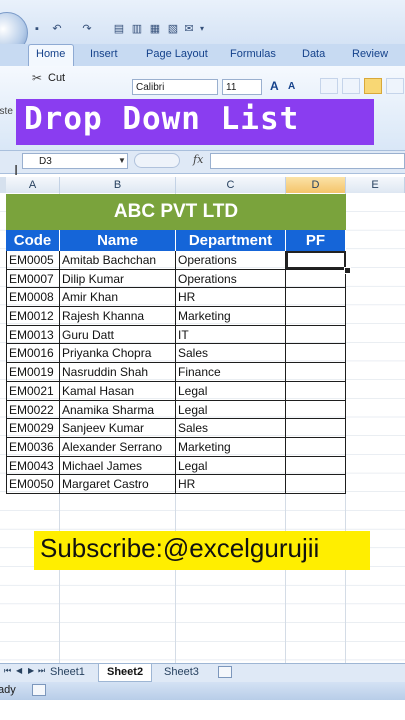 The image size is (405, 720). Describe the element at coordinates (231, 240) in the screenshot. I see `header-department: Department` at that location.